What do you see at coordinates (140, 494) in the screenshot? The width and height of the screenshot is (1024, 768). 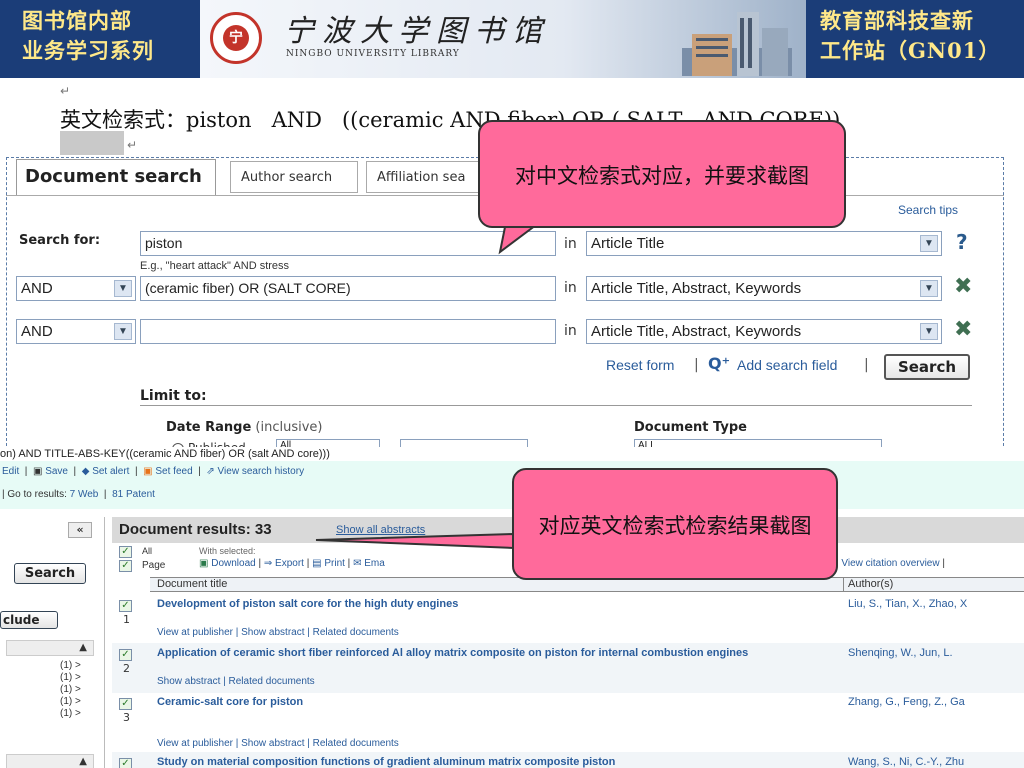 I see `patent-link: Patent` at bounding box center [140, 494].